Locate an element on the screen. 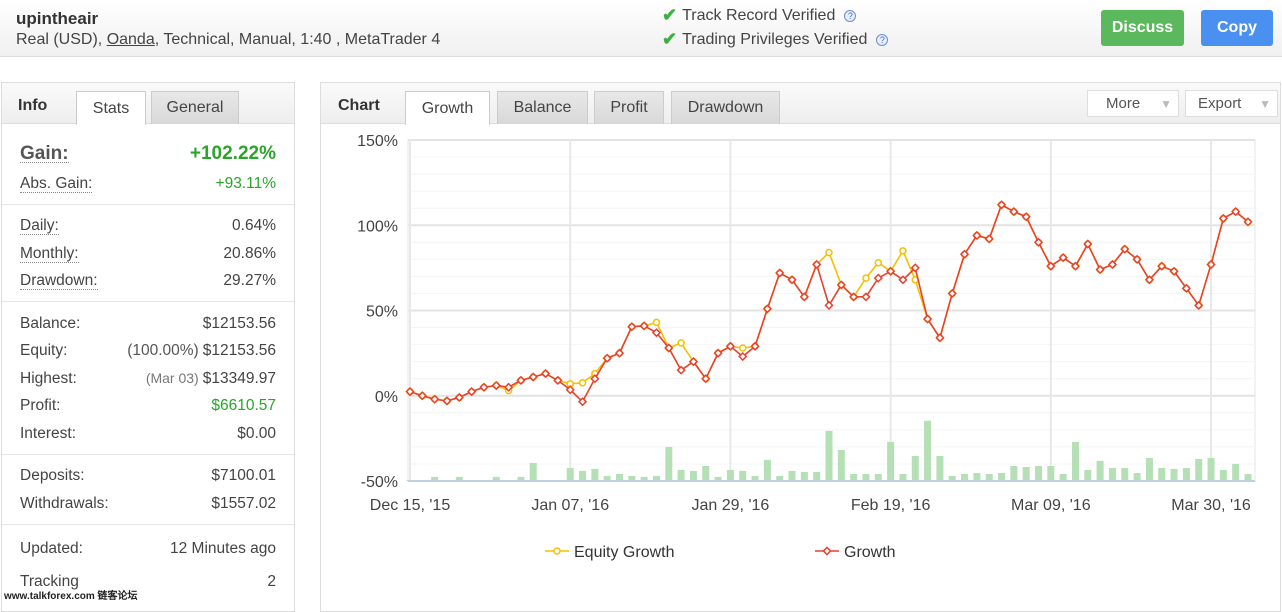 The image size is (1282, 612). export-dropdown: Export ▼ is located at coordinates (1231, 103).